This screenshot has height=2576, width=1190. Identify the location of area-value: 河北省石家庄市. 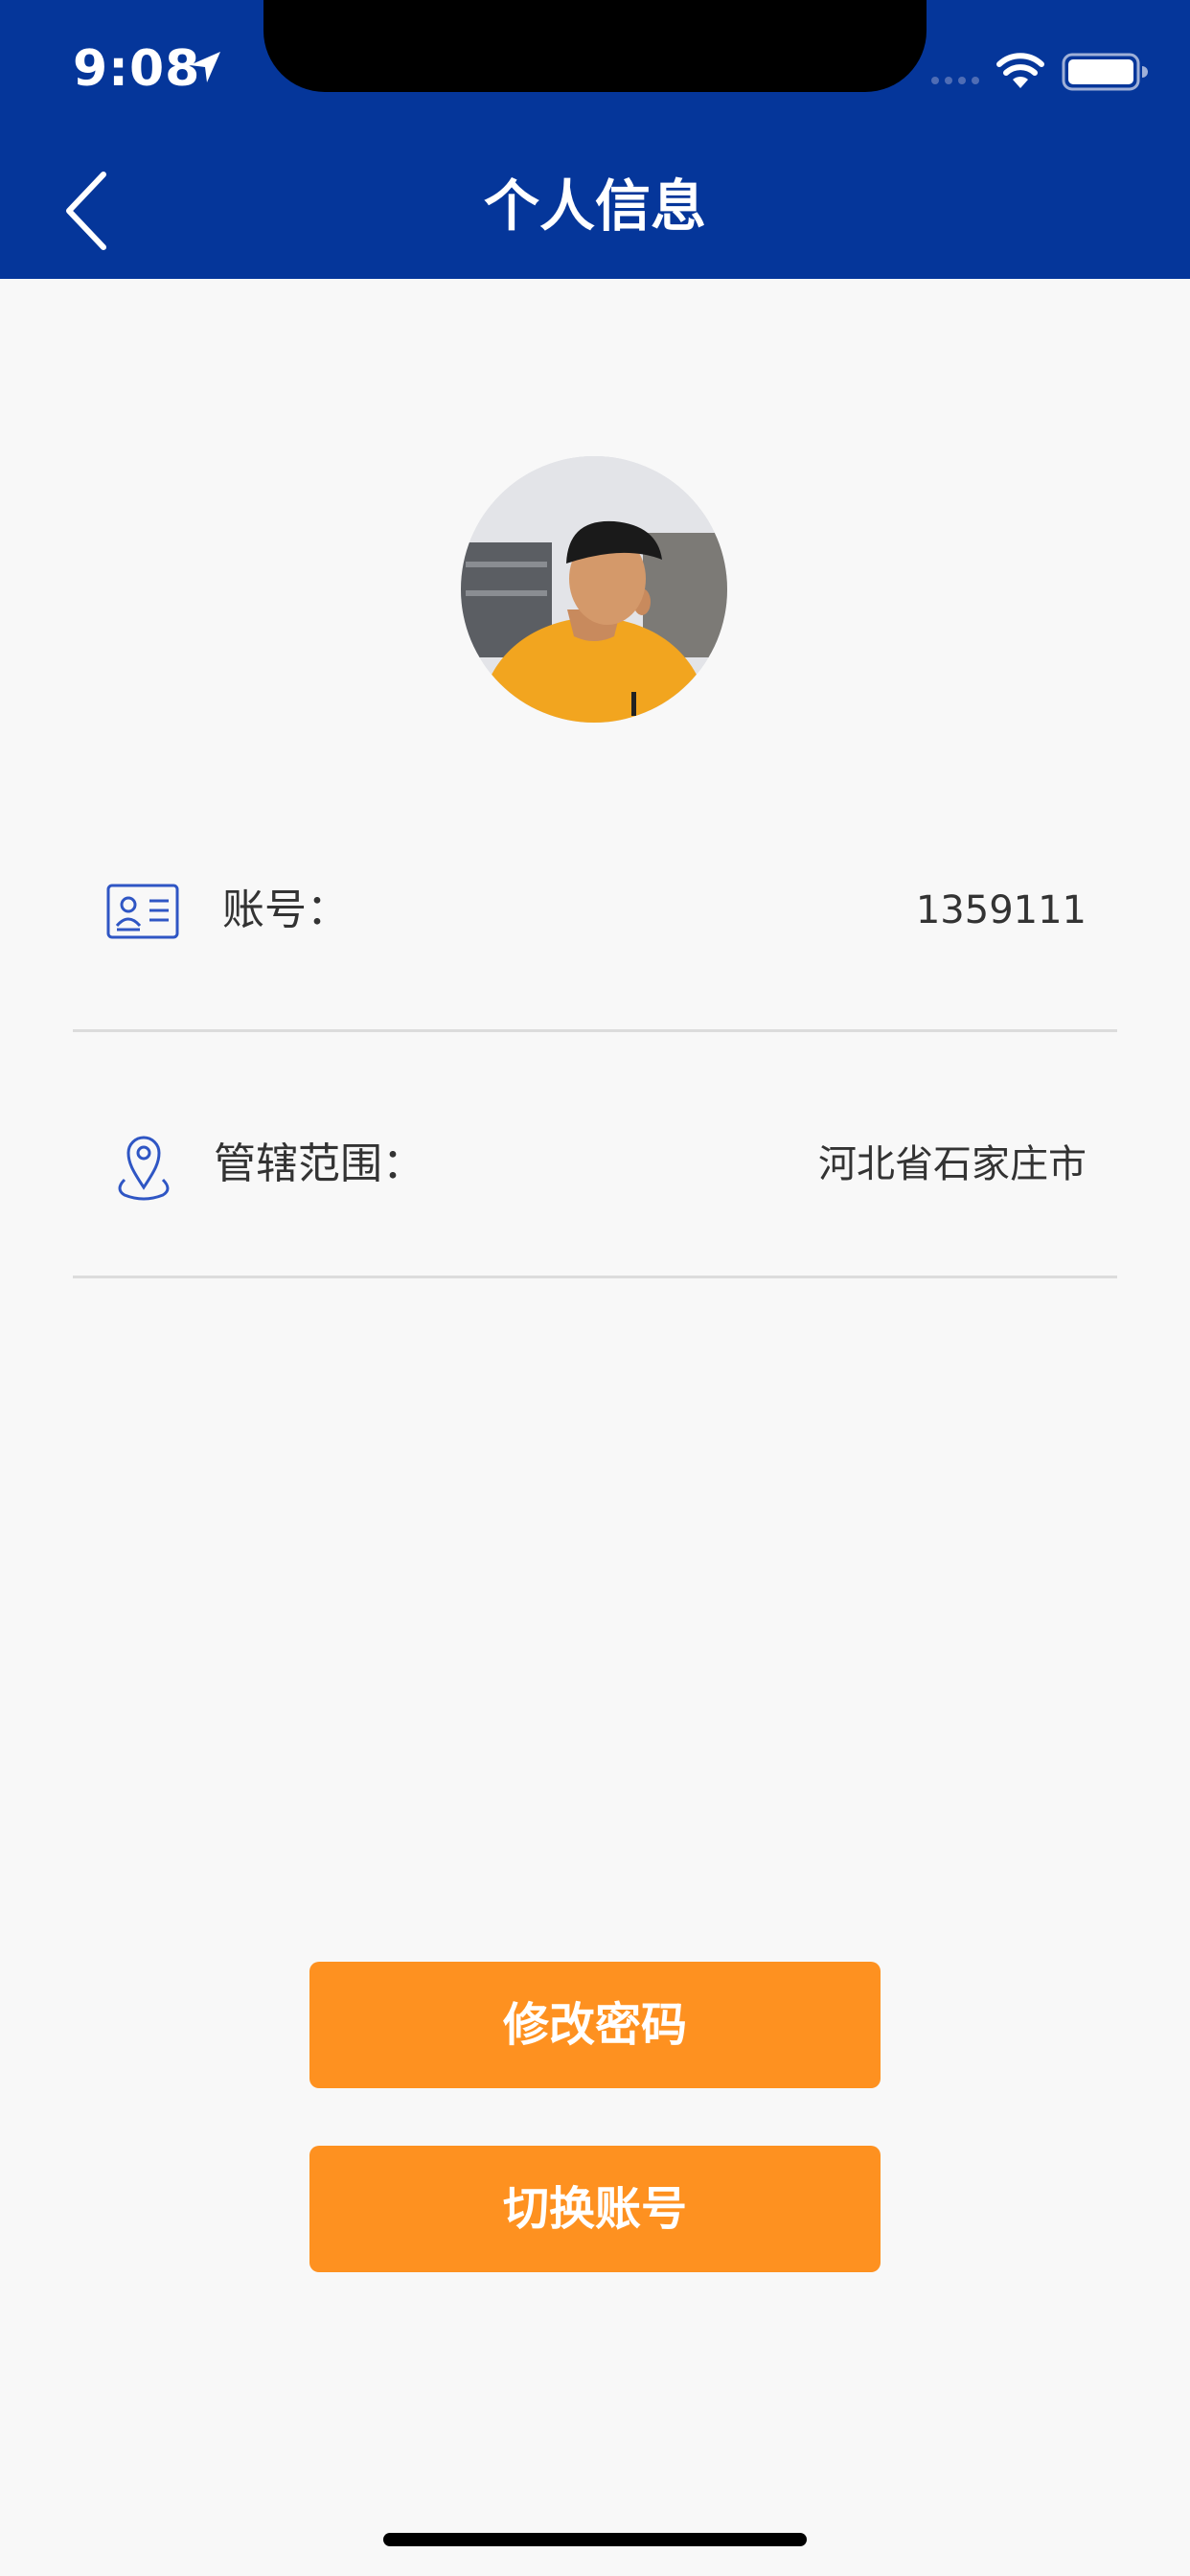
(952, 1164).